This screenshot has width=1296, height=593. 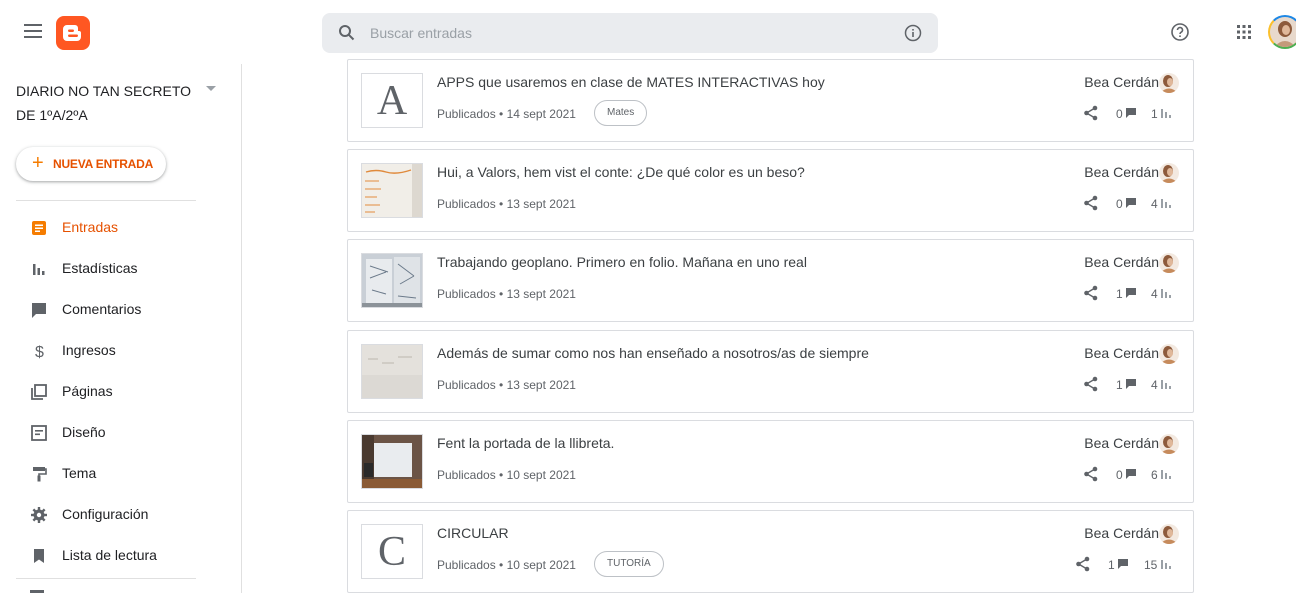 What do you see at coordinates (102, 309) in the screenshot?
I see `sidebar-item-label: Comentarios` at bounding box center [102, 309].